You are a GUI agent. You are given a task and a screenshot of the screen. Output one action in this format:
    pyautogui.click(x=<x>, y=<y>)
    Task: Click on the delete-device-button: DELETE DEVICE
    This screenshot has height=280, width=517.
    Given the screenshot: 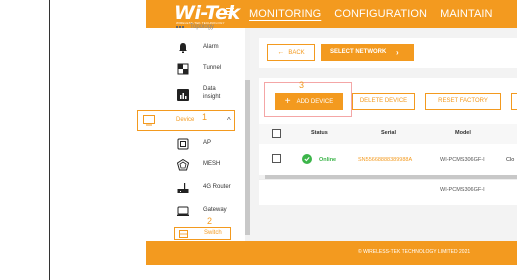 What is the action you would take?
    pyautogui.click(x=383, y=101)
    